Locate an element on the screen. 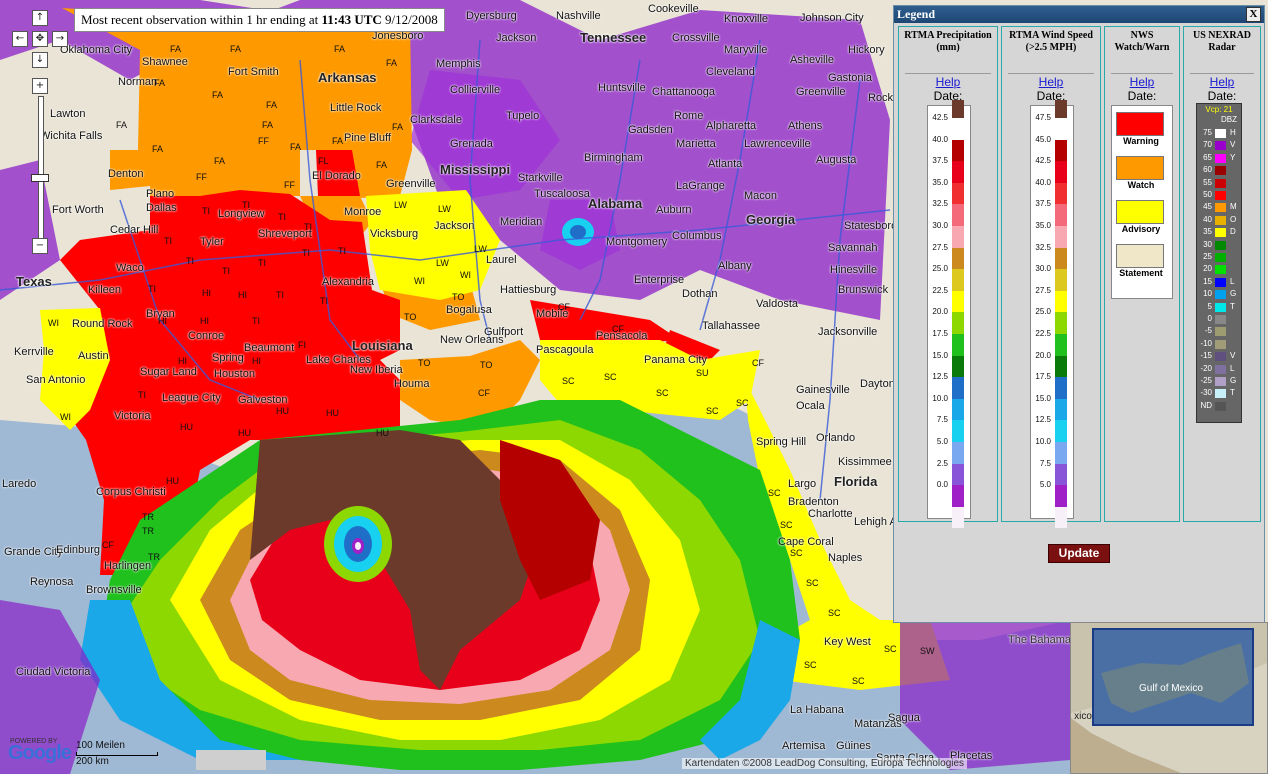  alert-code-label: TI is located at coordinates (306, 253).